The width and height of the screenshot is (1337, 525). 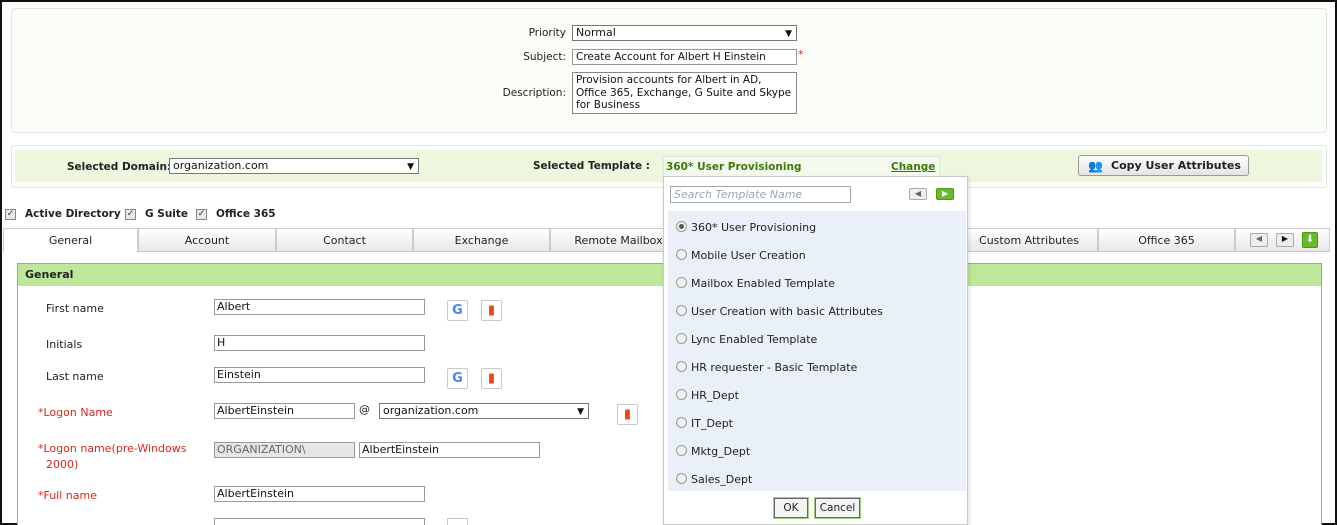 What do you see at coordinates (319, 307) in the screenshot?
I see `first-name-input: Albert` at bounding box center [319, 307].